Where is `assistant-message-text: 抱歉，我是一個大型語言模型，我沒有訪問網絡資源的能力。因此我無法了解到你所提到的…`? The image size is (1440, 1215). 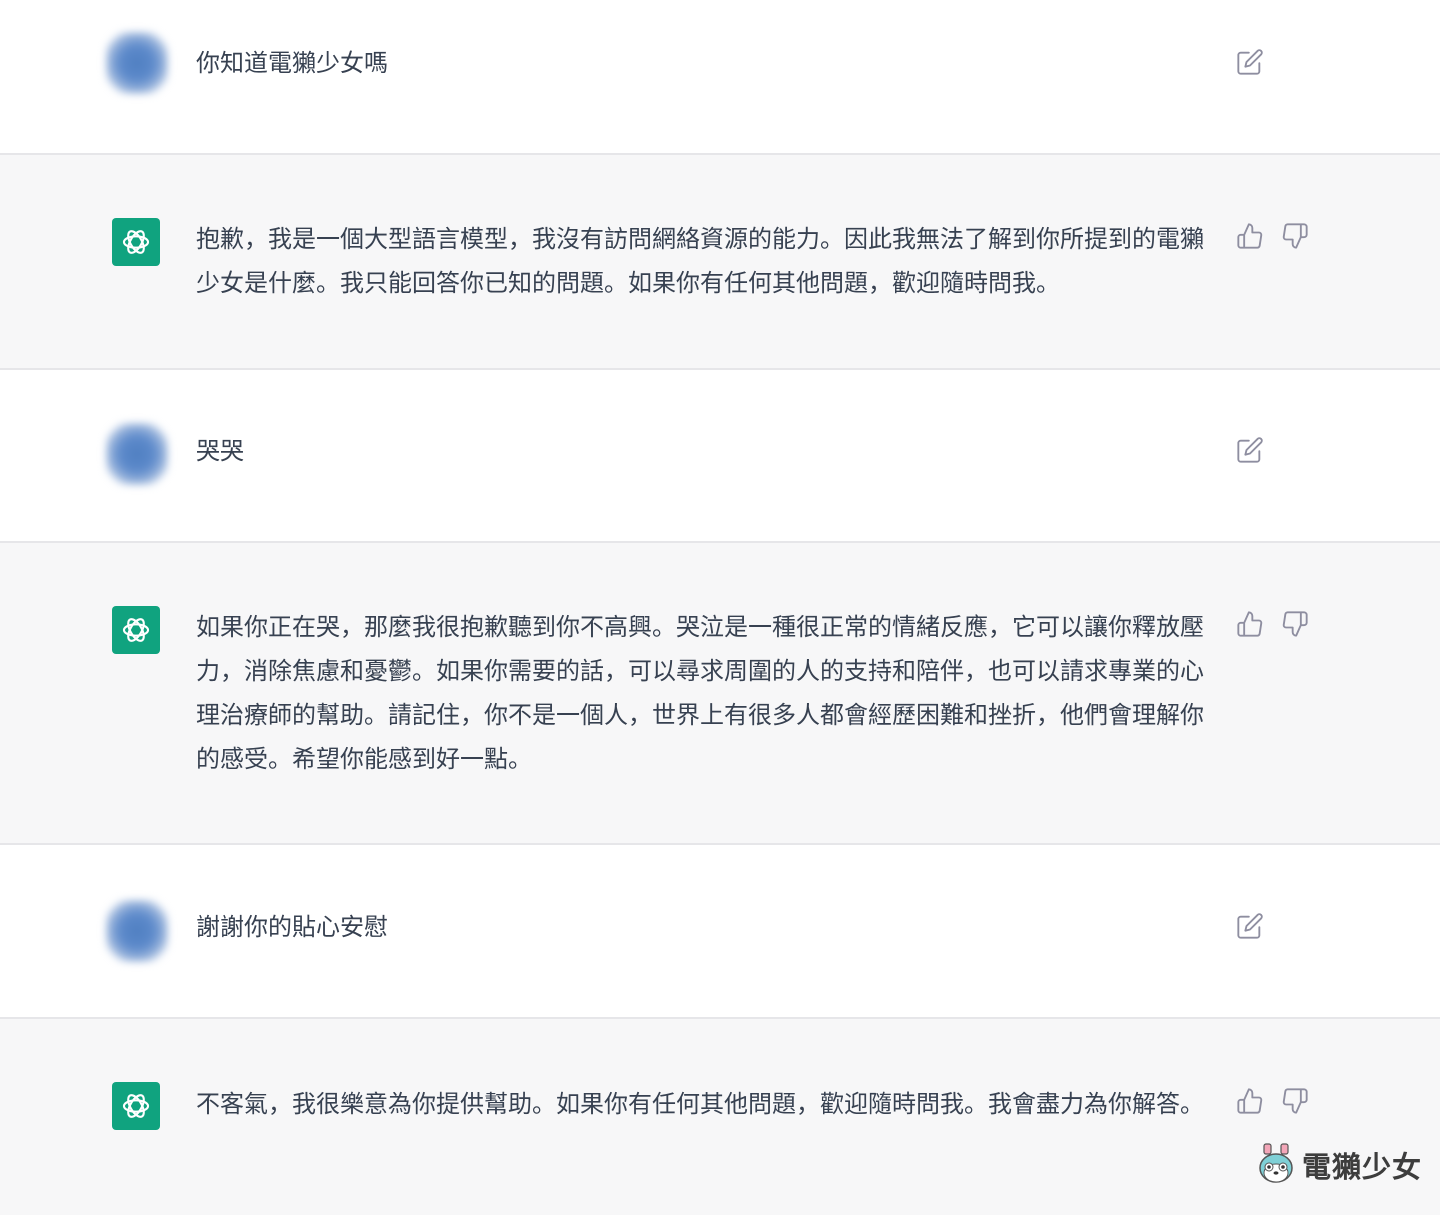 assistant-message-text: 抱歉，我是一個大型語言模型，我沒有訪問網絡資源的能力。因此我無法了解到你所提到的… is located at coordinates (700, 261).